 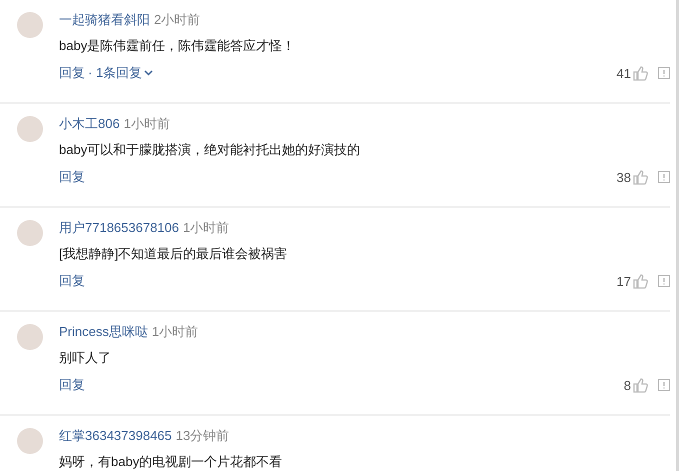 I want to click on username: 红掌363437398465, so click(x=115, y=436).